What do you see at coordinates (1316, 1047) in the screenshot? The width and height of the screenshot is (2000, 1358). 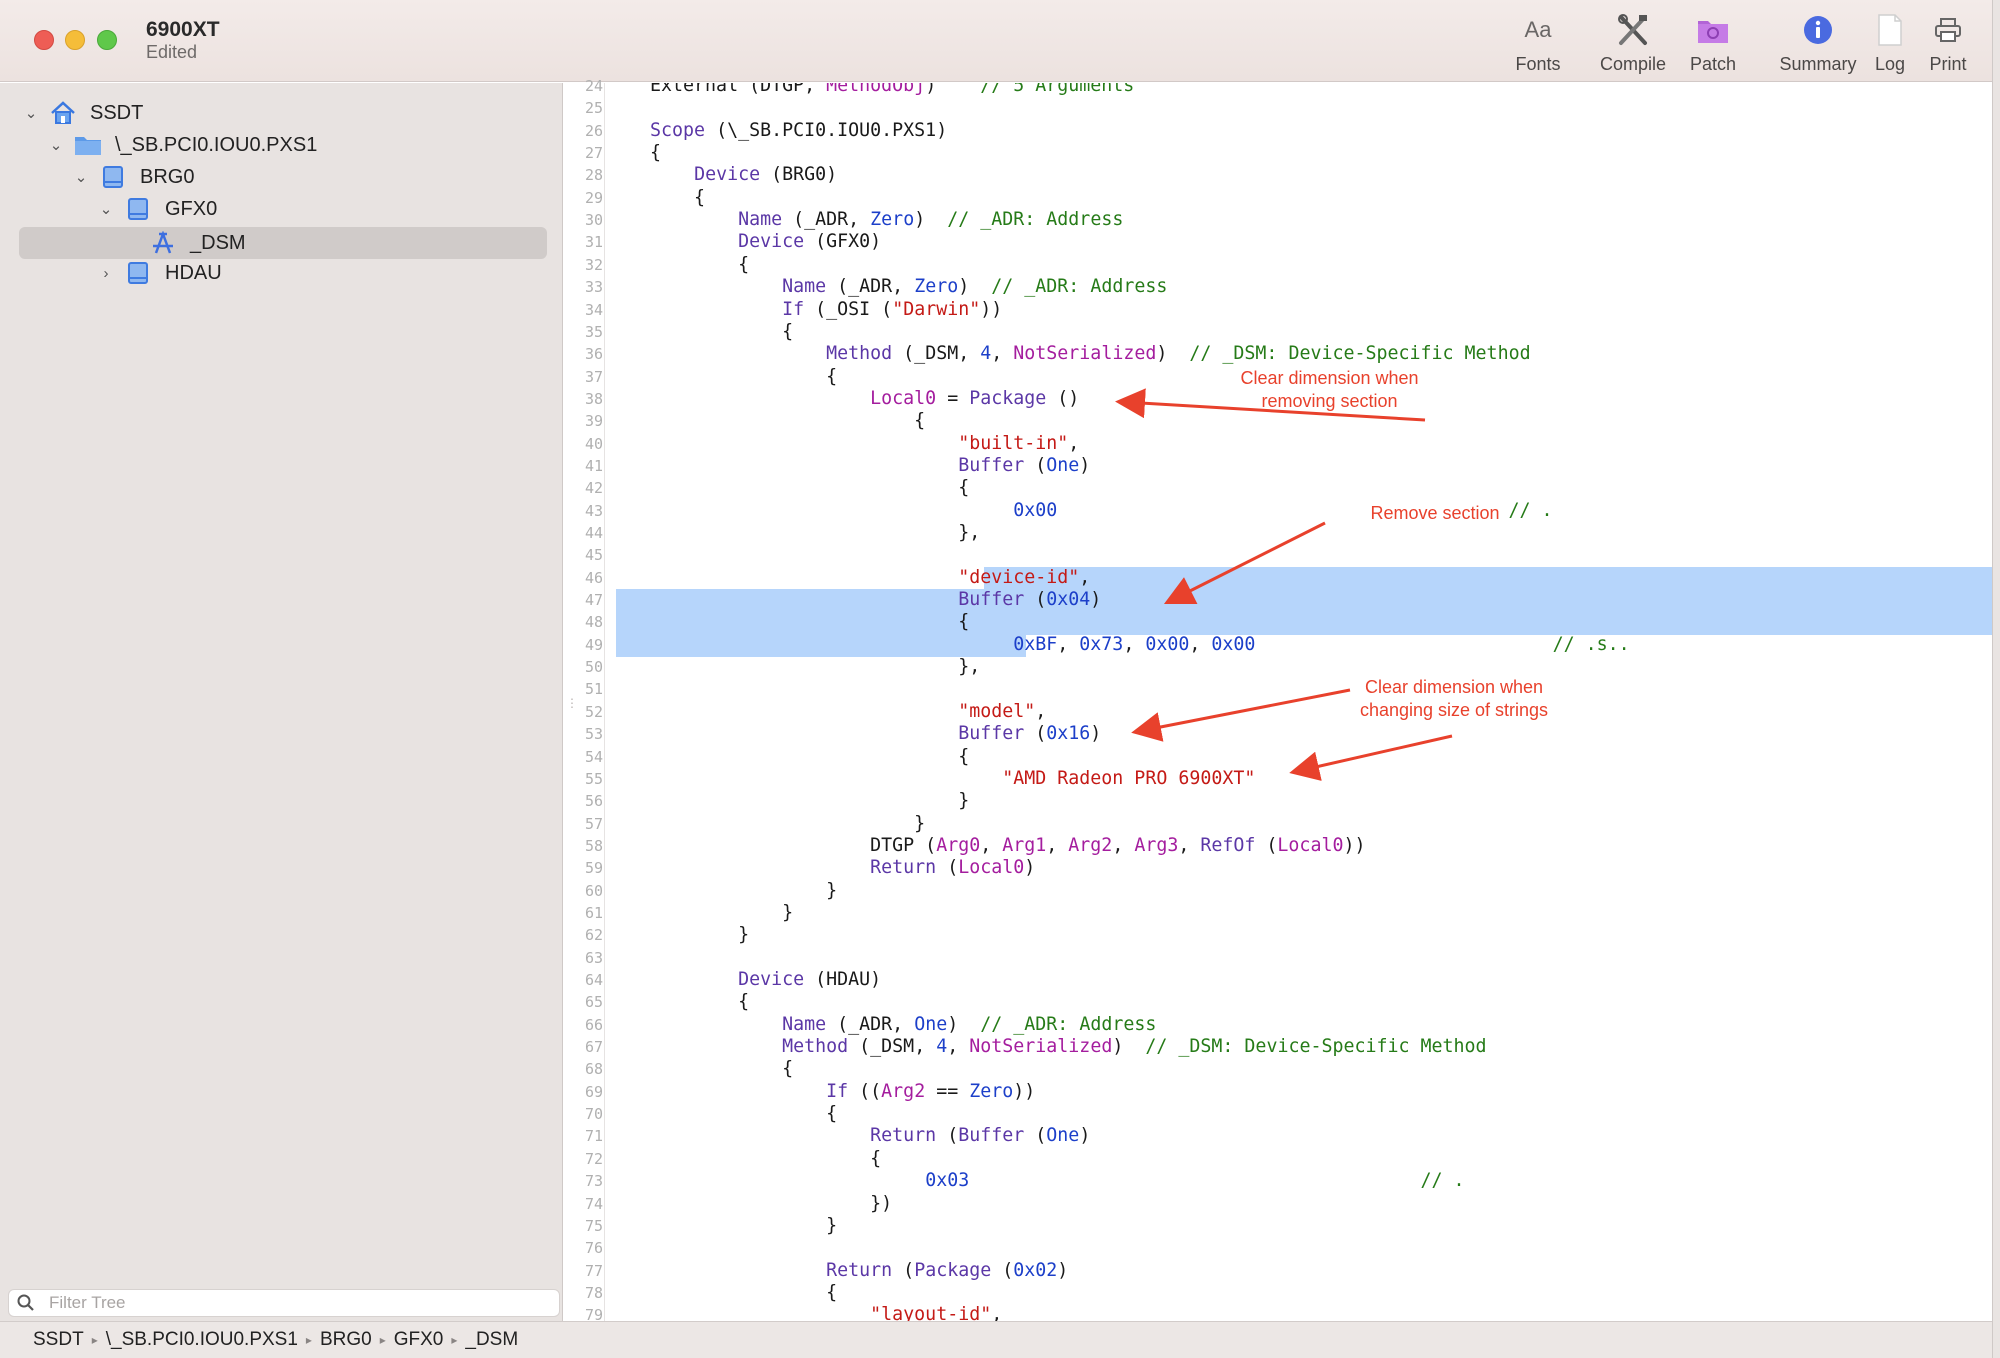 I see `code-token: // _DSM: Device-Specific Method` at bounding box center [1316, 1047].